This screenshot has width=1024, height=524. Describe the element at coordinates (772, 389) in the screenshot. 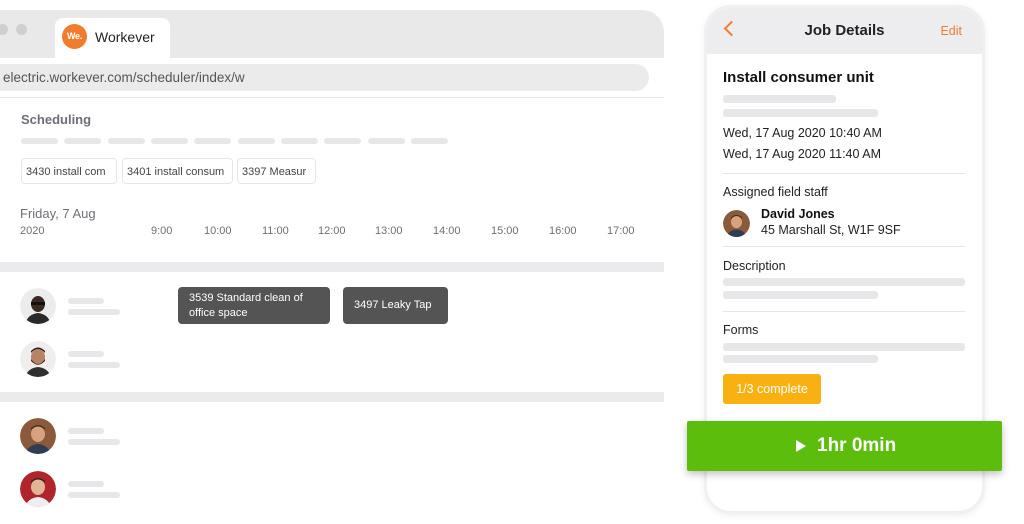

I see `forms-status-badge: 1/3 complete` at that location.